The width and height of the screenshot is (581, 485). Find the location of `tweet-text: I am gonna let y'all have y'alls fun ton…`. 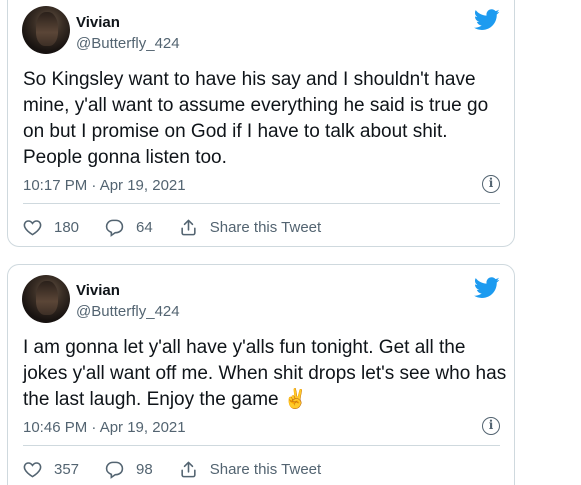

tweet-text: I am gonna let y'all have y'alls fun ton… is located at coordinates (265, 373).